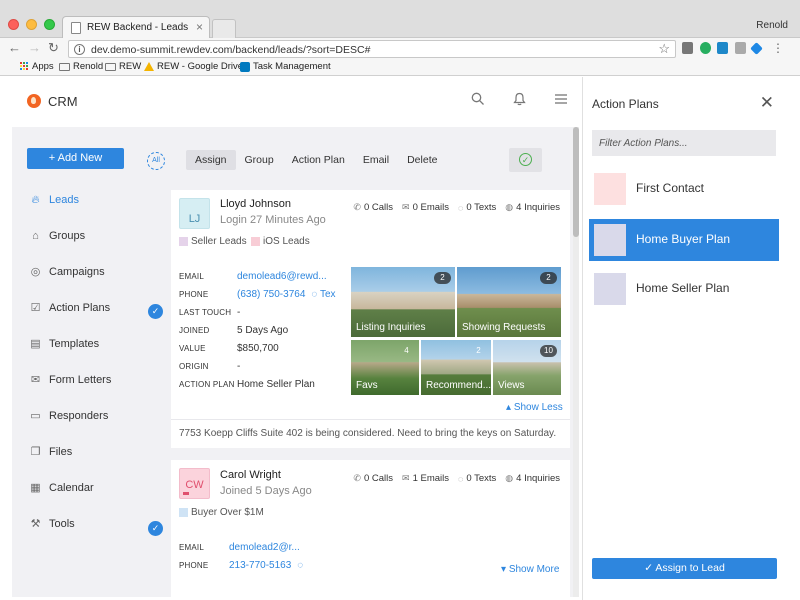 The width and height of the screenshot is (800, 600). I want to click on scrollbar-thumb, so click(576, 182).